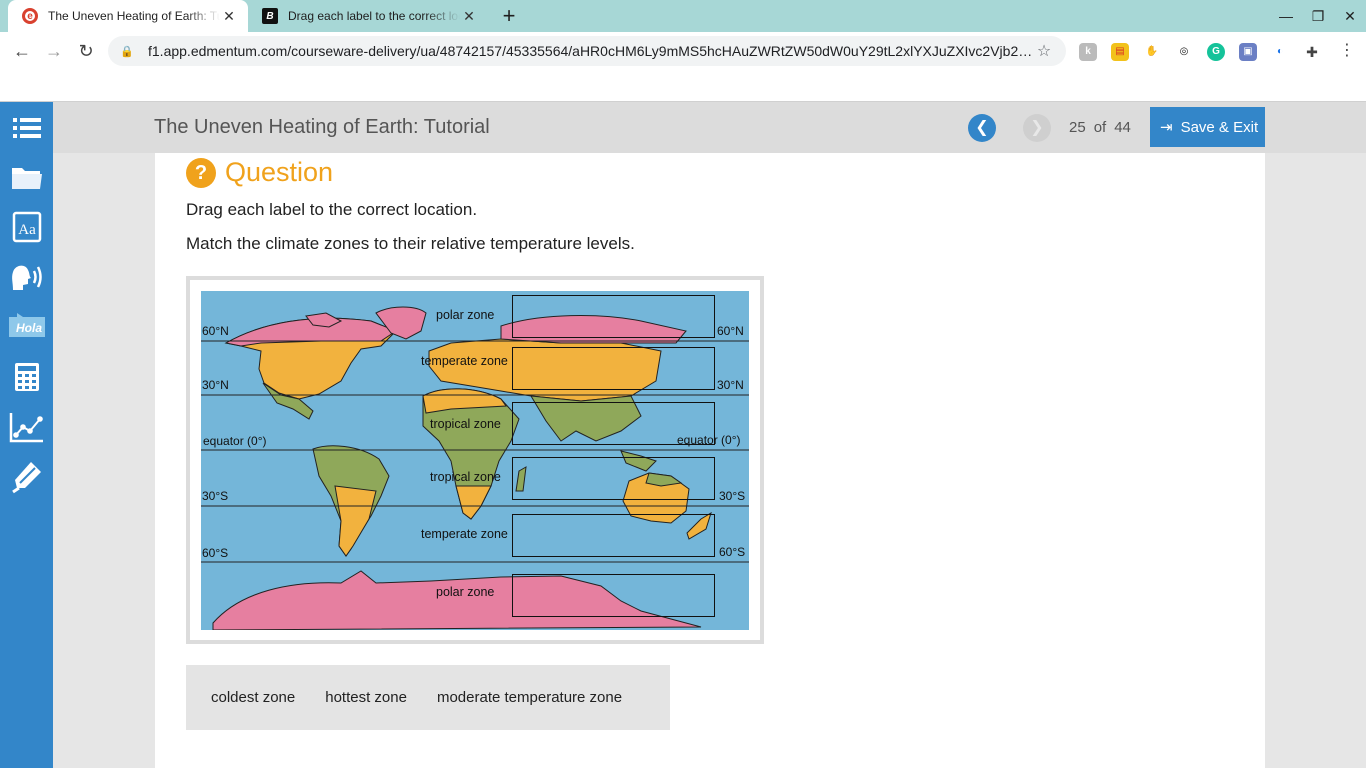 Image resolution: width=1366 pixels, height=768 pixels. Describe the element at coordinates (1286, 16) in the screenshot. I see `minimize-icon: —` at that location.